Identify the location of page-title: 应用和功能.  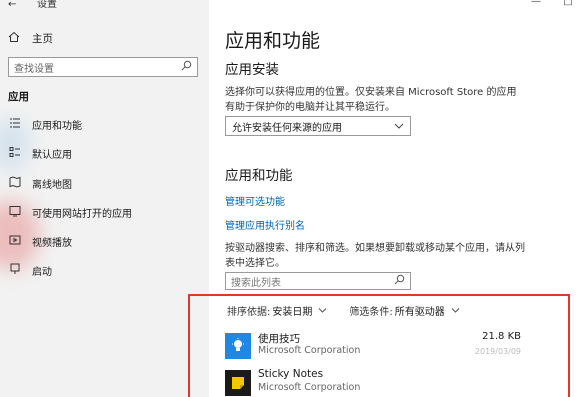
(273, 41).